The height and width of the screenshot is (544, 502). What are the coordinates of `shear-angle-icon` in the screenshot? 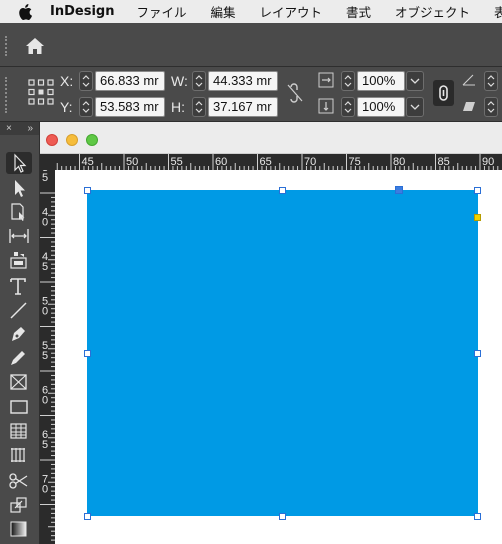 It's located at (469, 106).